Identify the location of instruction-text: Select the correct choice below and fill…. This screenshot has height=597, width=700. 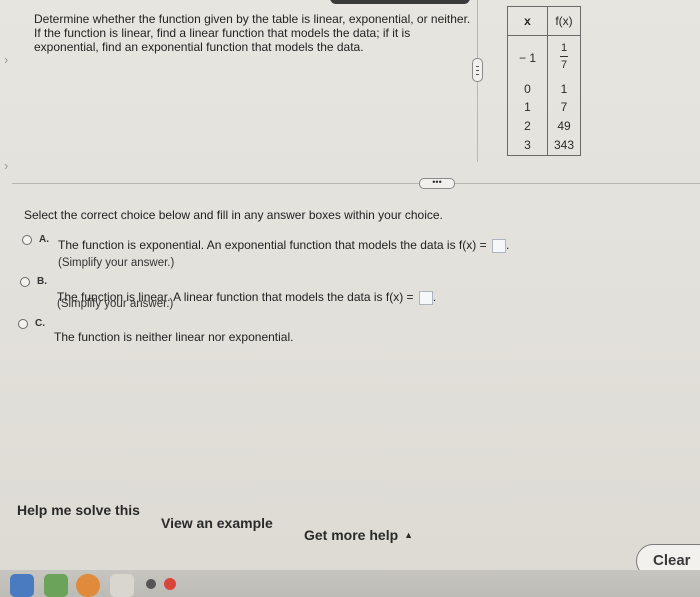
(233, 215).